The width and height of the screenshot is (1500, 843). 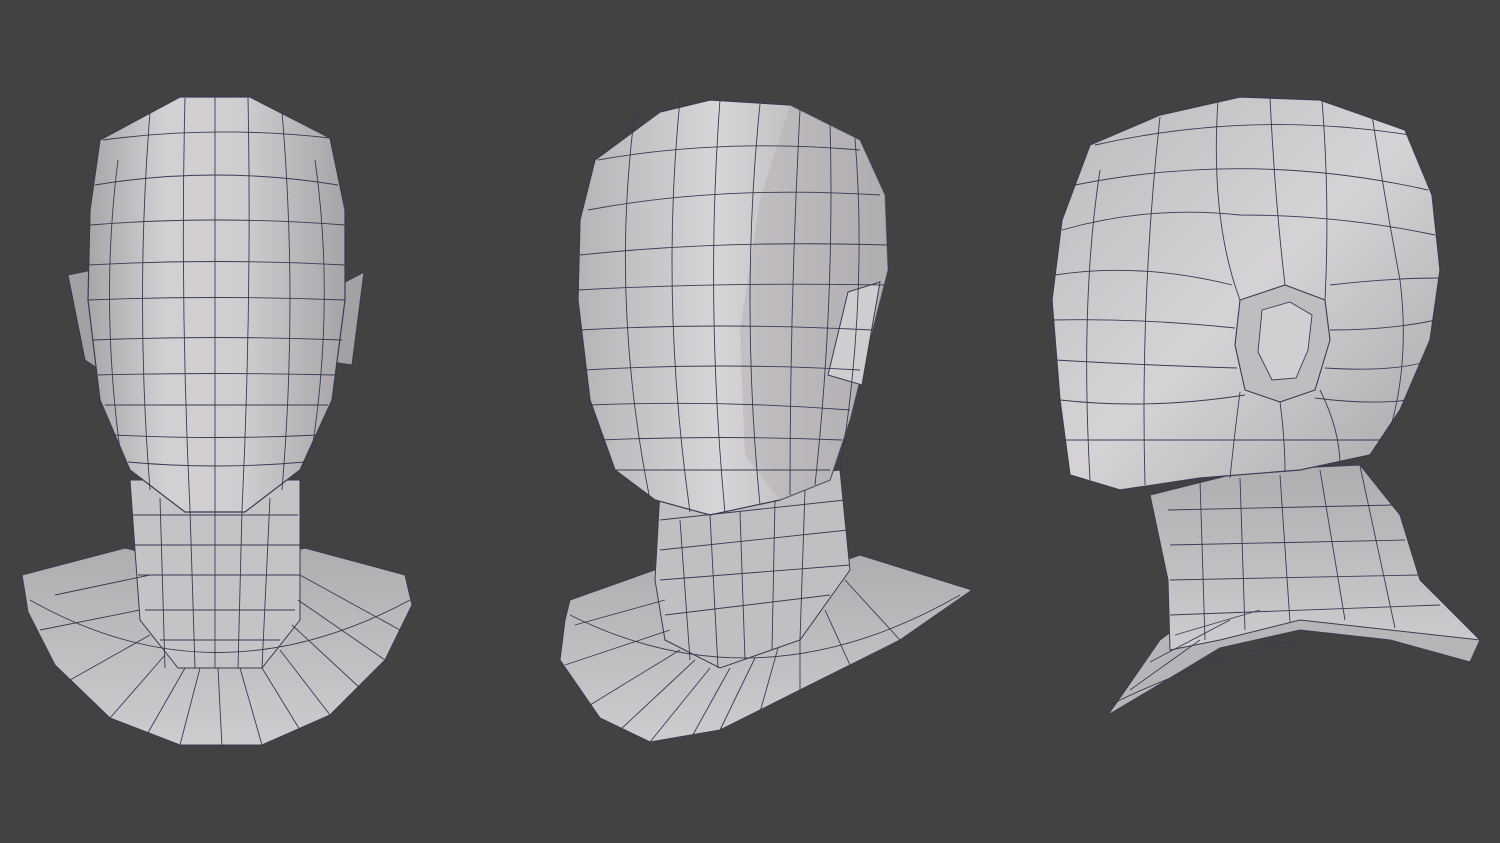 What do you see at coordinates (216, 304) in the screenshot?
I see `head-mesh` at bounding box center [216, 304].